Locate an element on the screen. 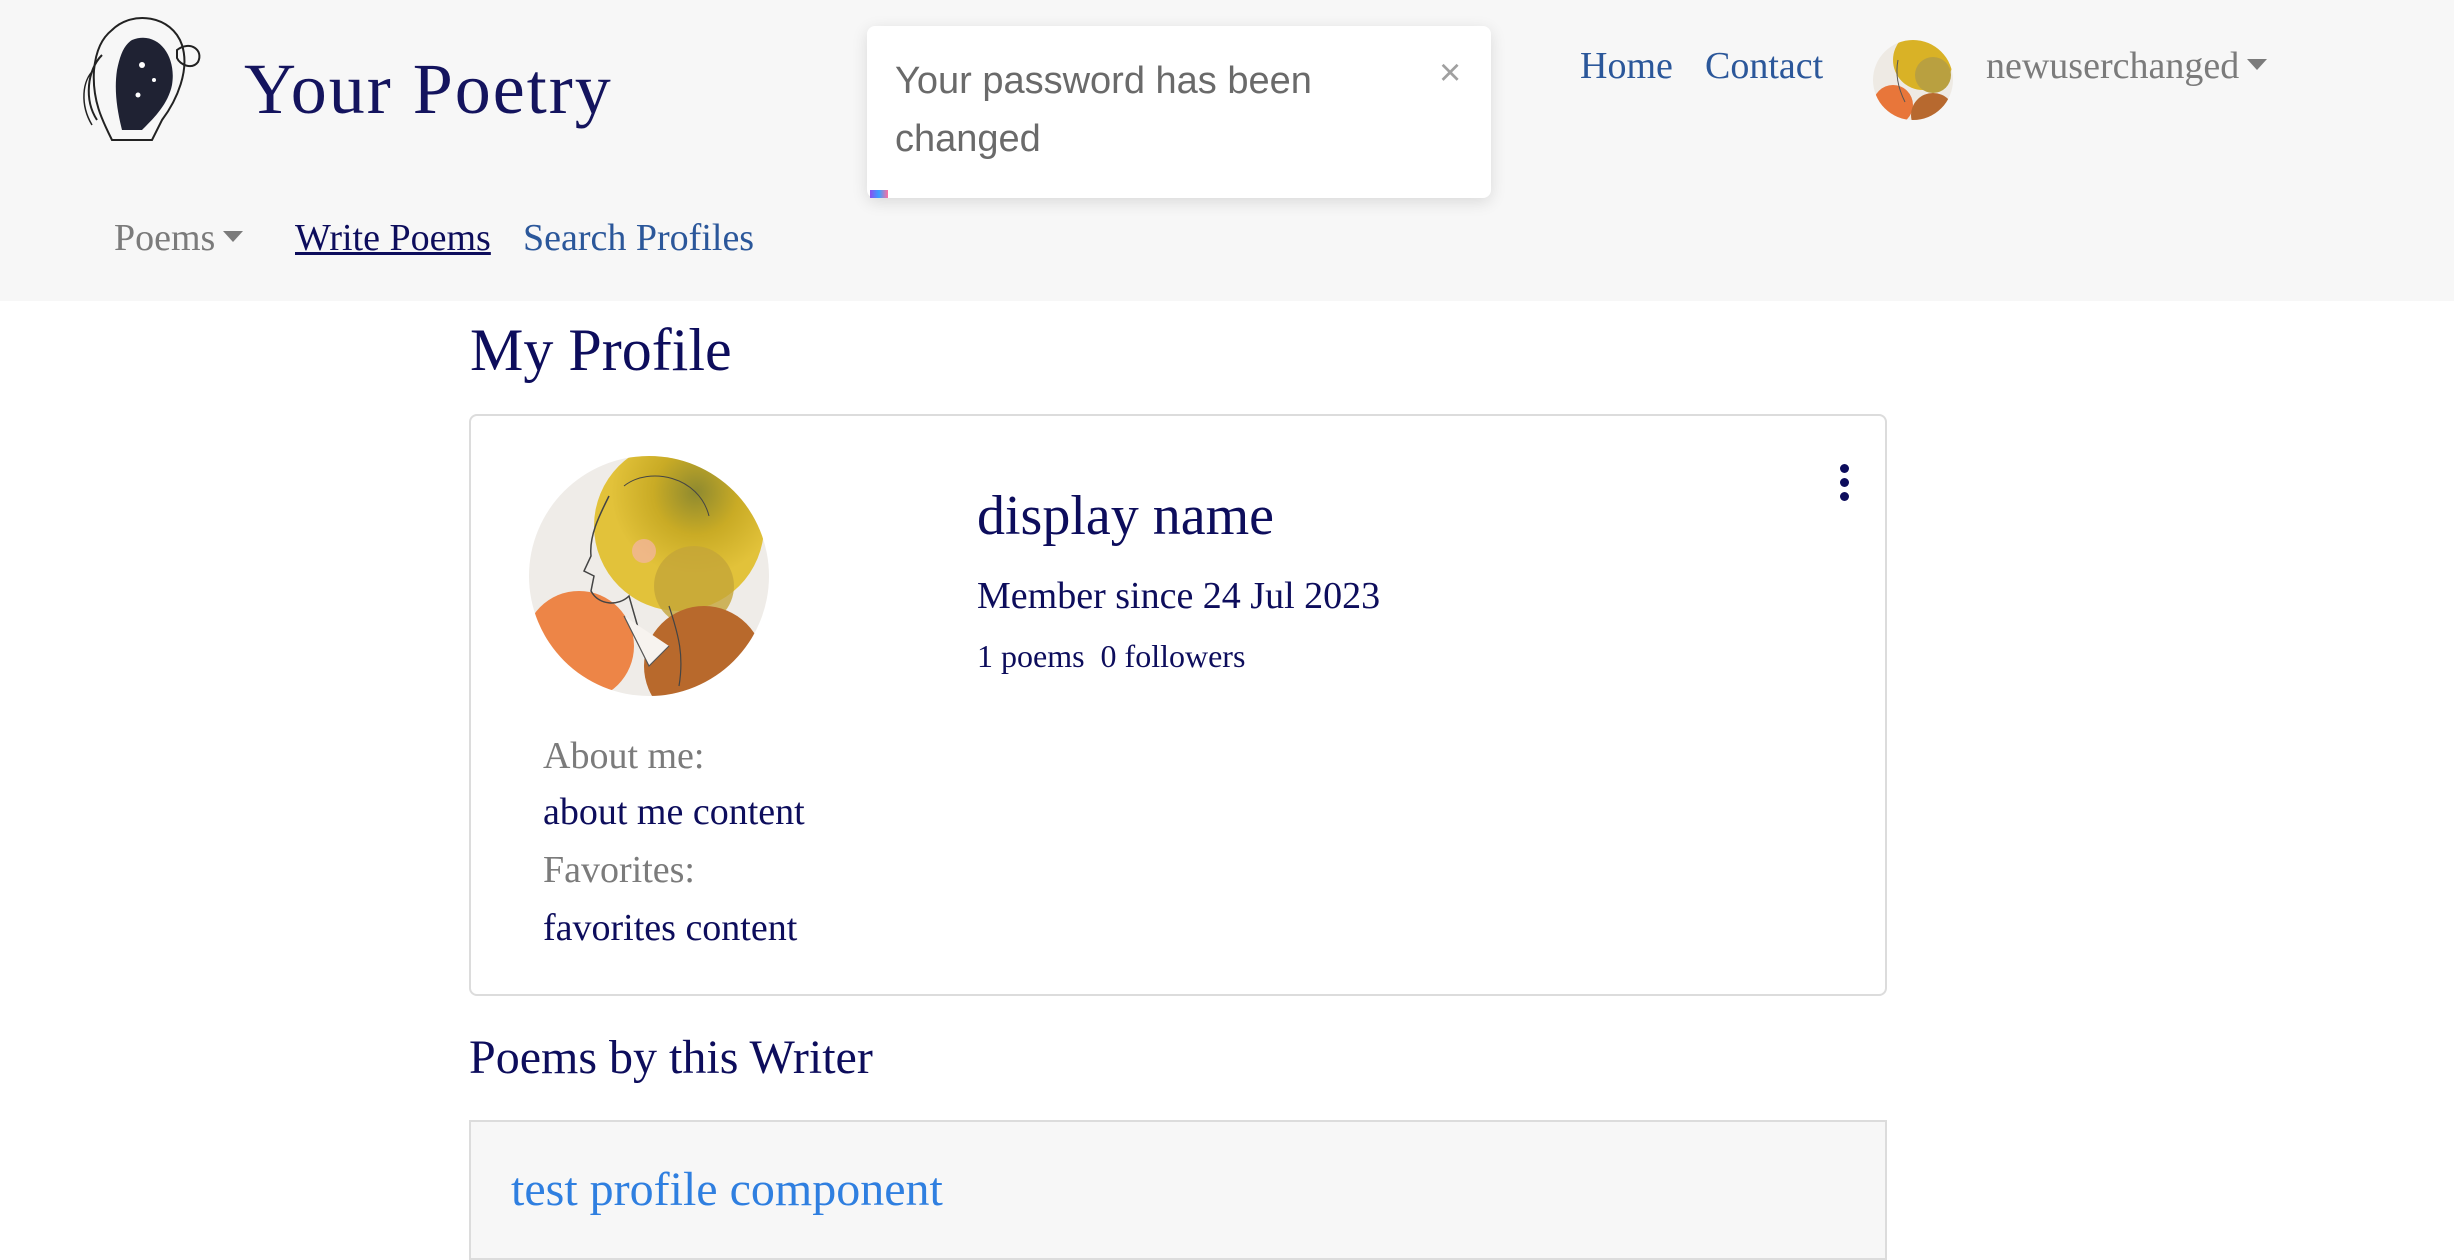  brand-title: Your Poetry is located at coordinates (428, 89).